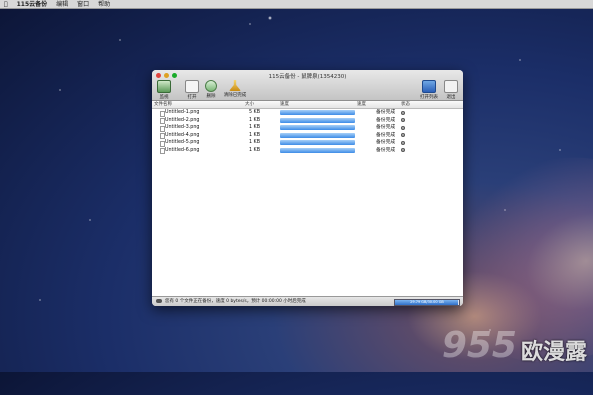 The width and height of the screenshot is (593, 395). I want to click on clear-completed-label: 清除已完成, so click(235, 95).